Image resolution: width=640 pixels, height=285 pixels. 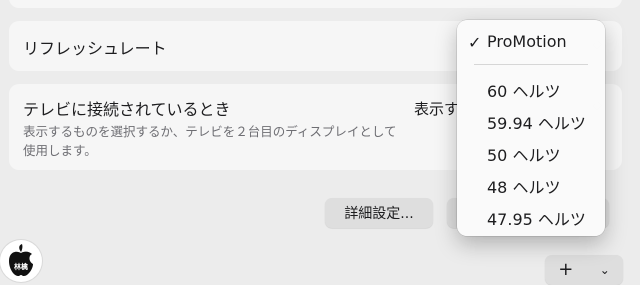 I want to click on refresh-rate-label: リフレッシュレート, so click(x=95, y=48).